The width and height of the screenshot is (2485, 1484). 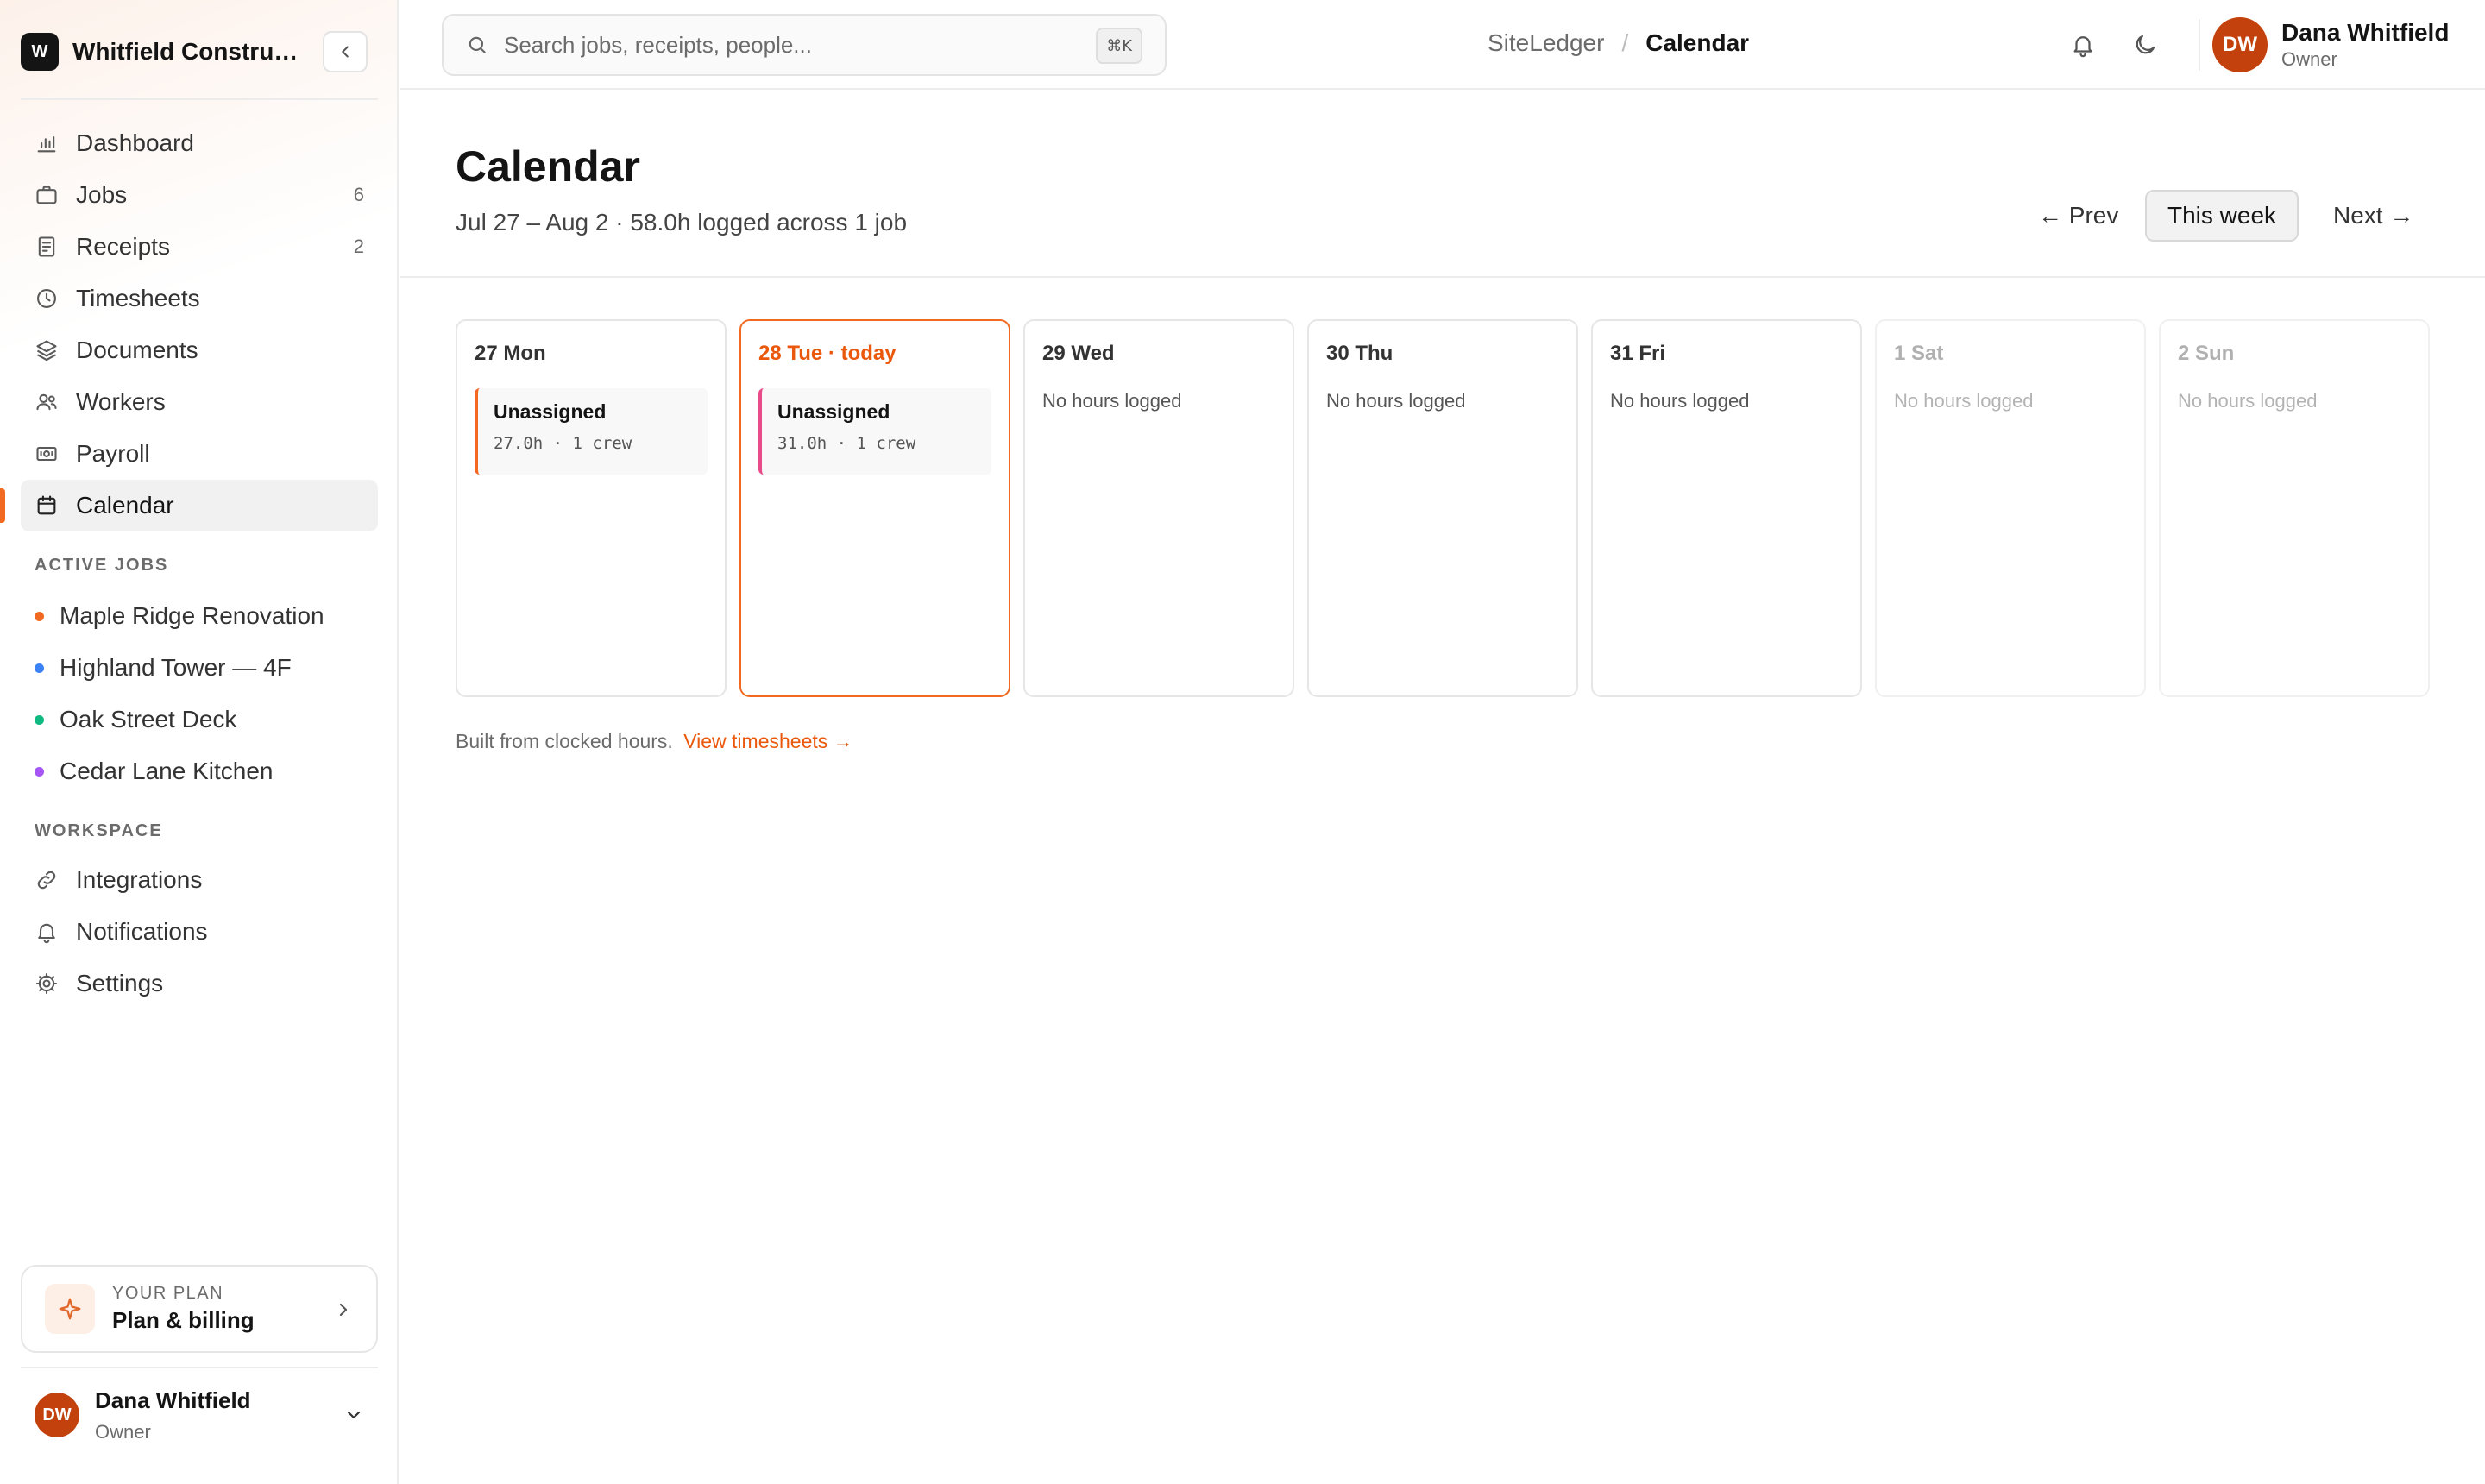 I want to click on briefcase-icon, so click(x=46, y=195).